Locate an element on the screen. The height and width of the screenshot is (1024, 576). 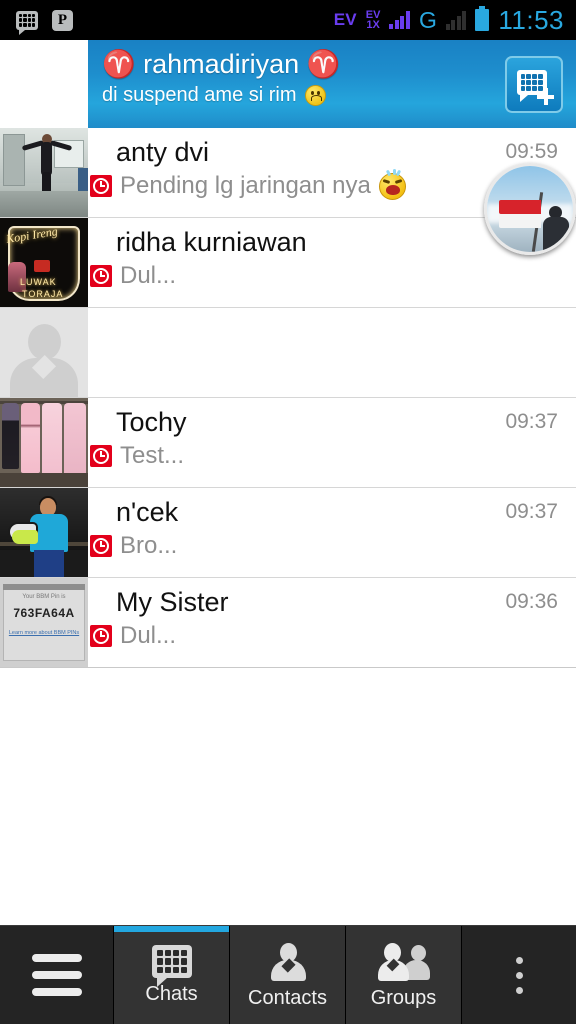
tab-groups-label: Groups is located at coordinates (403, 997).